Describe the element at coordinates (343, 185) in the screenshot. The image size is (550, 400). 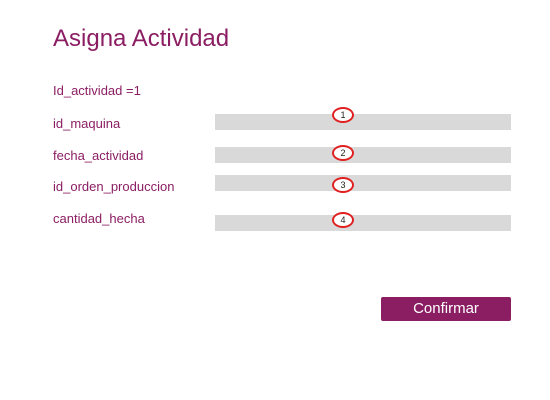
I see `annotation-badge-3: 3` at that location.